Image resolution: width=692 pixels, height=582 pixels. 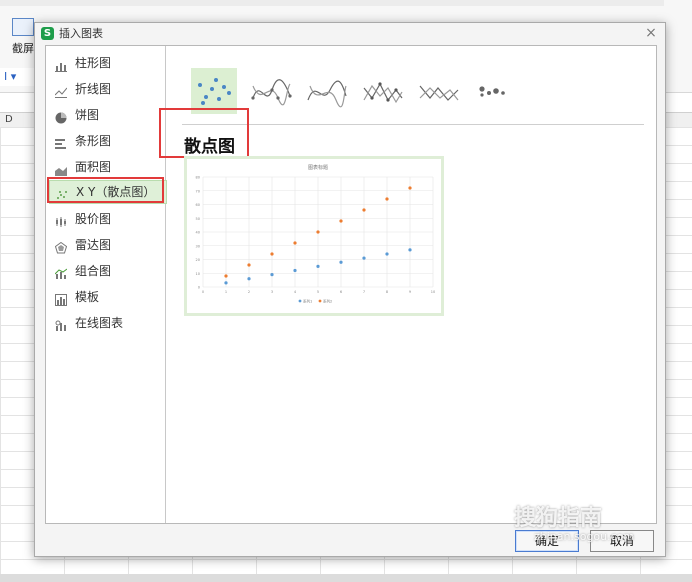 What do you see at coordinates (47, 33) in the screenshot?
I see `wps-logo-icon: S` at bounding box center [47, 33].